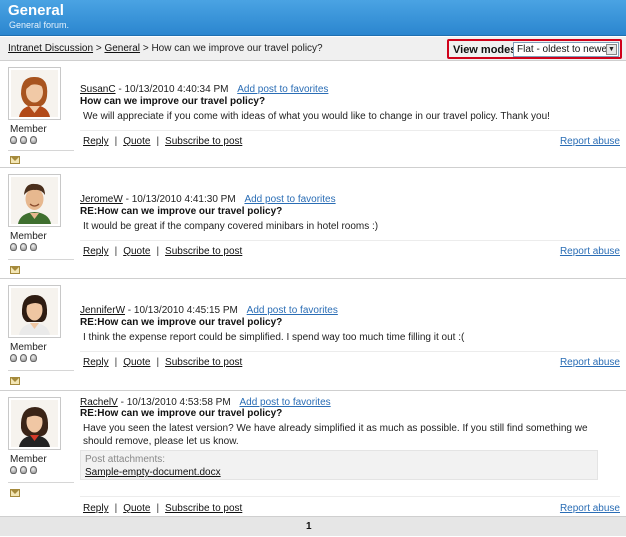 The height and width of the screenshot is (537, 626). What do you see at coordinates (39, 25) in the screenshot?
I see `forum-subtitle: General forum.` at bounding box center [39, 25].